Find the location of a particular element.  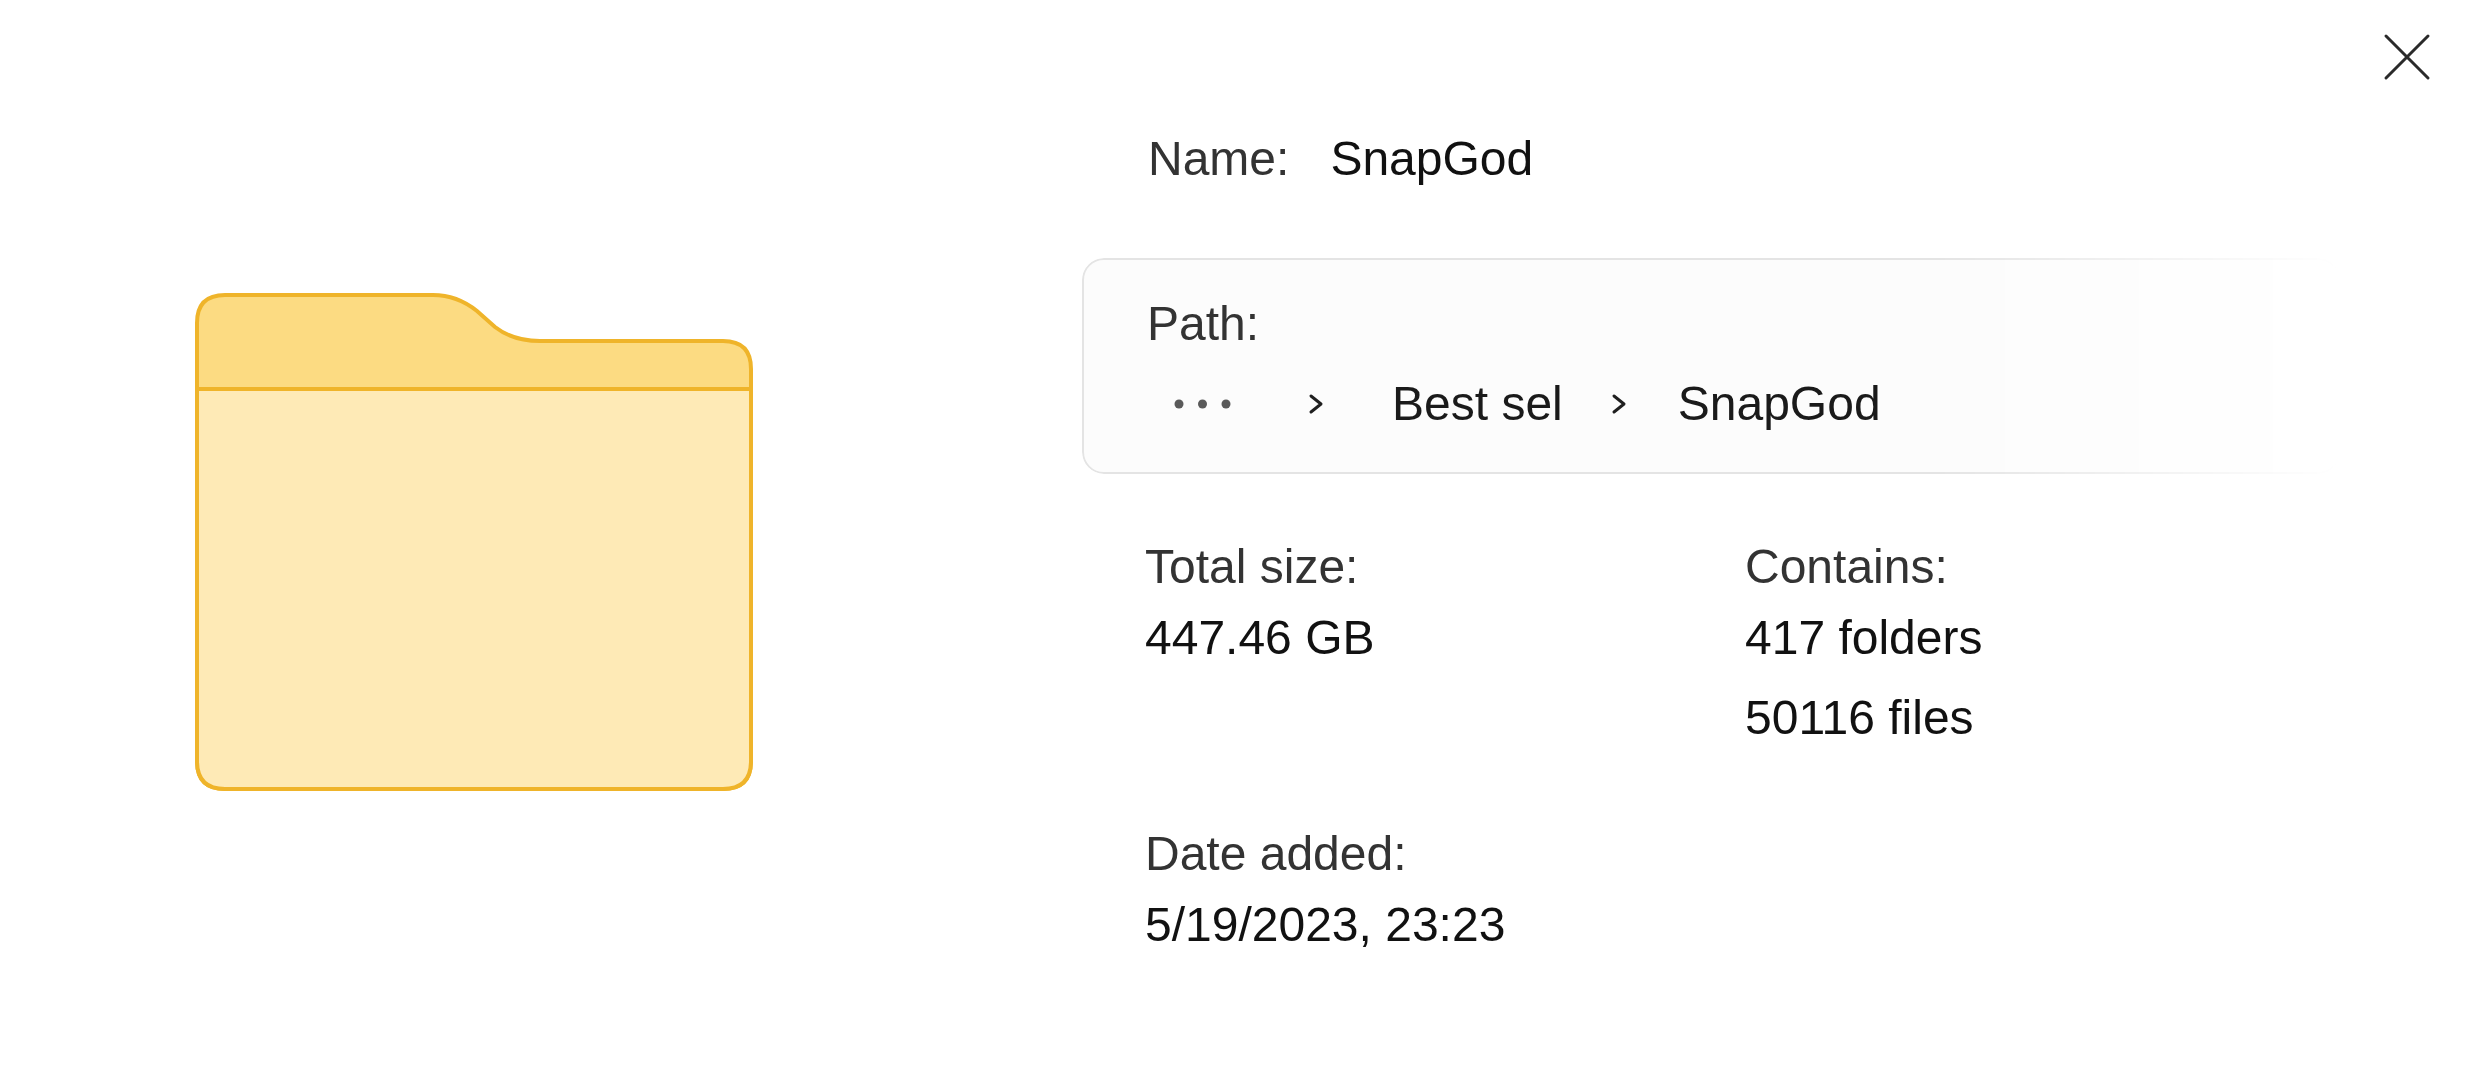

property-value: 417 folders is located at coordinates (1864, 638).